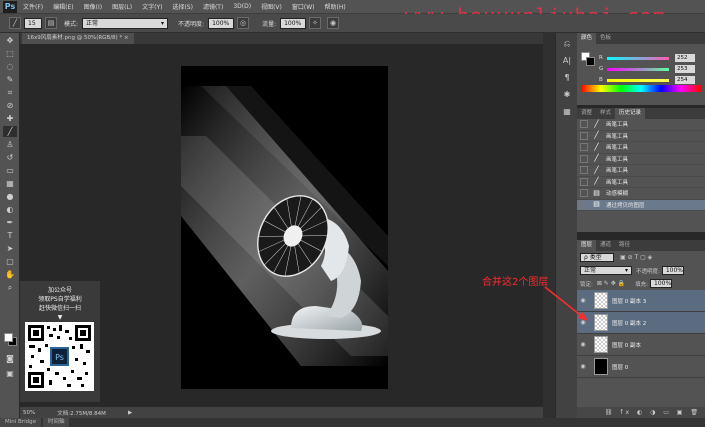 Image resolution: width=705 pixels, height=427 pixels. What do you see at coordinates (641, 194) in the screenshot?
I see `history-item: ▤ 动感模糊` at bounding box center [641, 194].